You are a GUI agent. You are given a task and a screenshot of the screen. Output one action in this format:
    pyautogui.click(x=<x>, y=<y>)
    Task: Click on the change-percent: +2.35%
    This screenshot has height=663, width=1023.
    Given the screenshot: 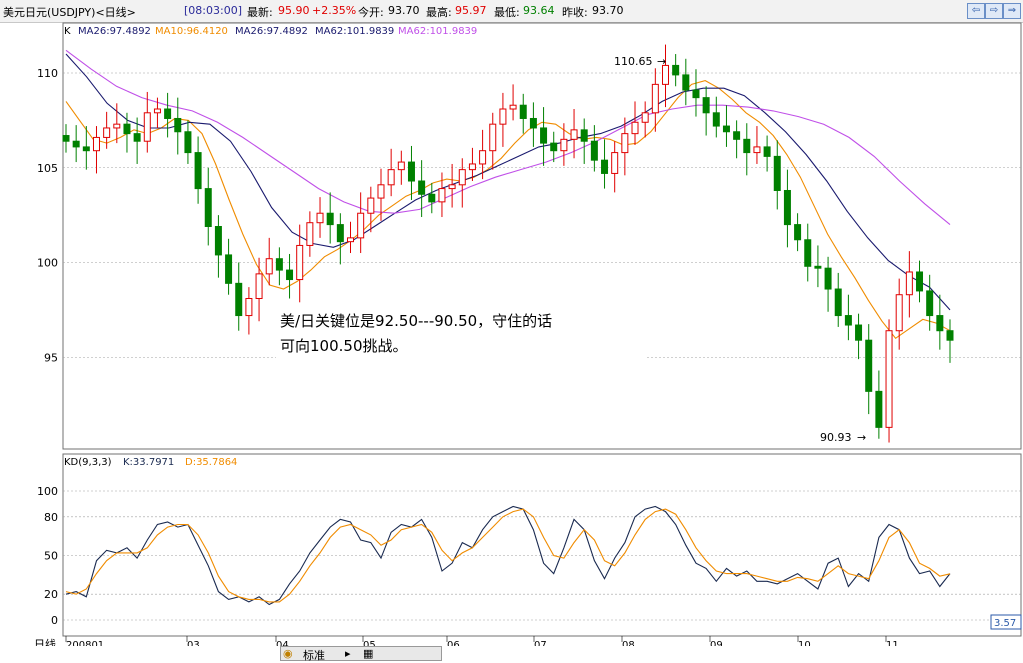 What is the action you would take?
    pyautogui.click(x=334, y=10)
    